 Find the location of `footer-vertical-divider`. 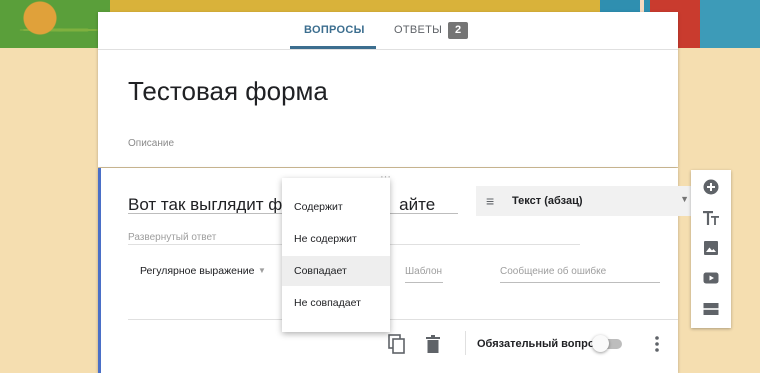

footer-vertical-divider is located at coordinates (465, 343).